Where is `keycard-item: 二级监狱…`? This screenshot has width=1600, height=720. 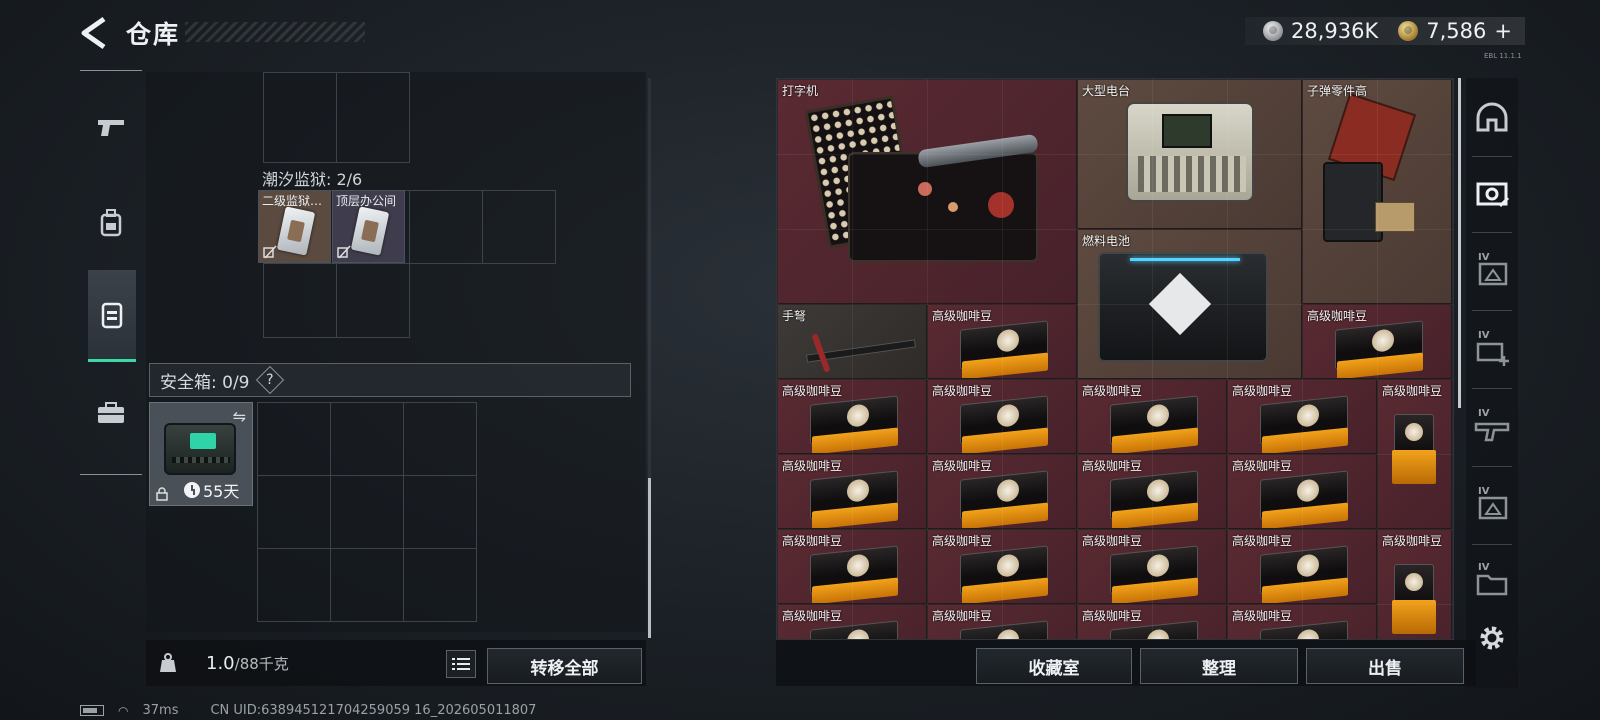 keycard-item: 二级监狱… is located at coordinates (294, 226).